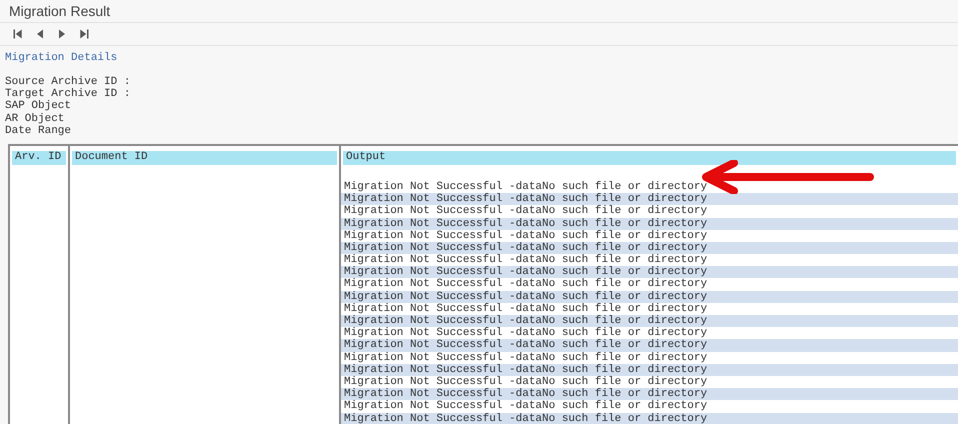  Describe the element at coordinates (61, 58) in the screenshot. I see `section-heading: Migration Details` at that location.